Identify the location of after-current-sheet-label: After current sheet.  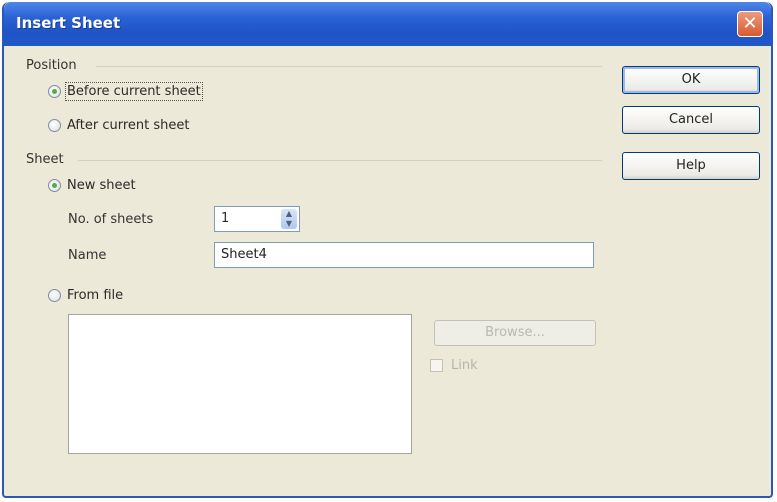
(128, 125).